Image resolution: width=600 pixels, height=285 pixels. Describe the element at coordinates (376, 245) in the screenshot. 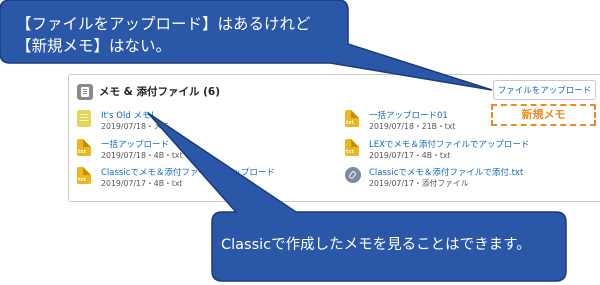

I see `bottom-callout-text: Classicで作成したメモを見ることはできます。` at that location.